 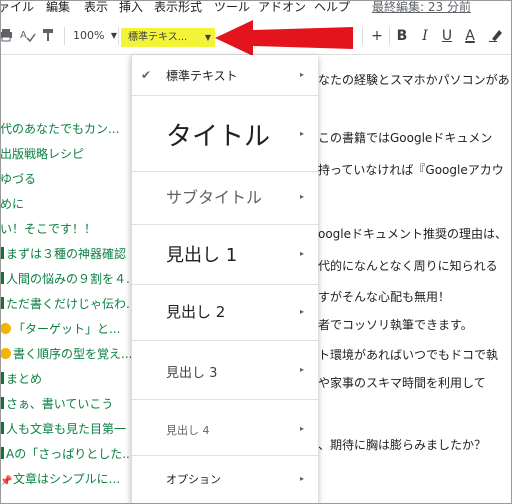 What do you see at coordinates (411, 170) in the screenshot?
I see `doc-line: 持っていなければ『Googleアカウ` at bounding box center [411, 170].